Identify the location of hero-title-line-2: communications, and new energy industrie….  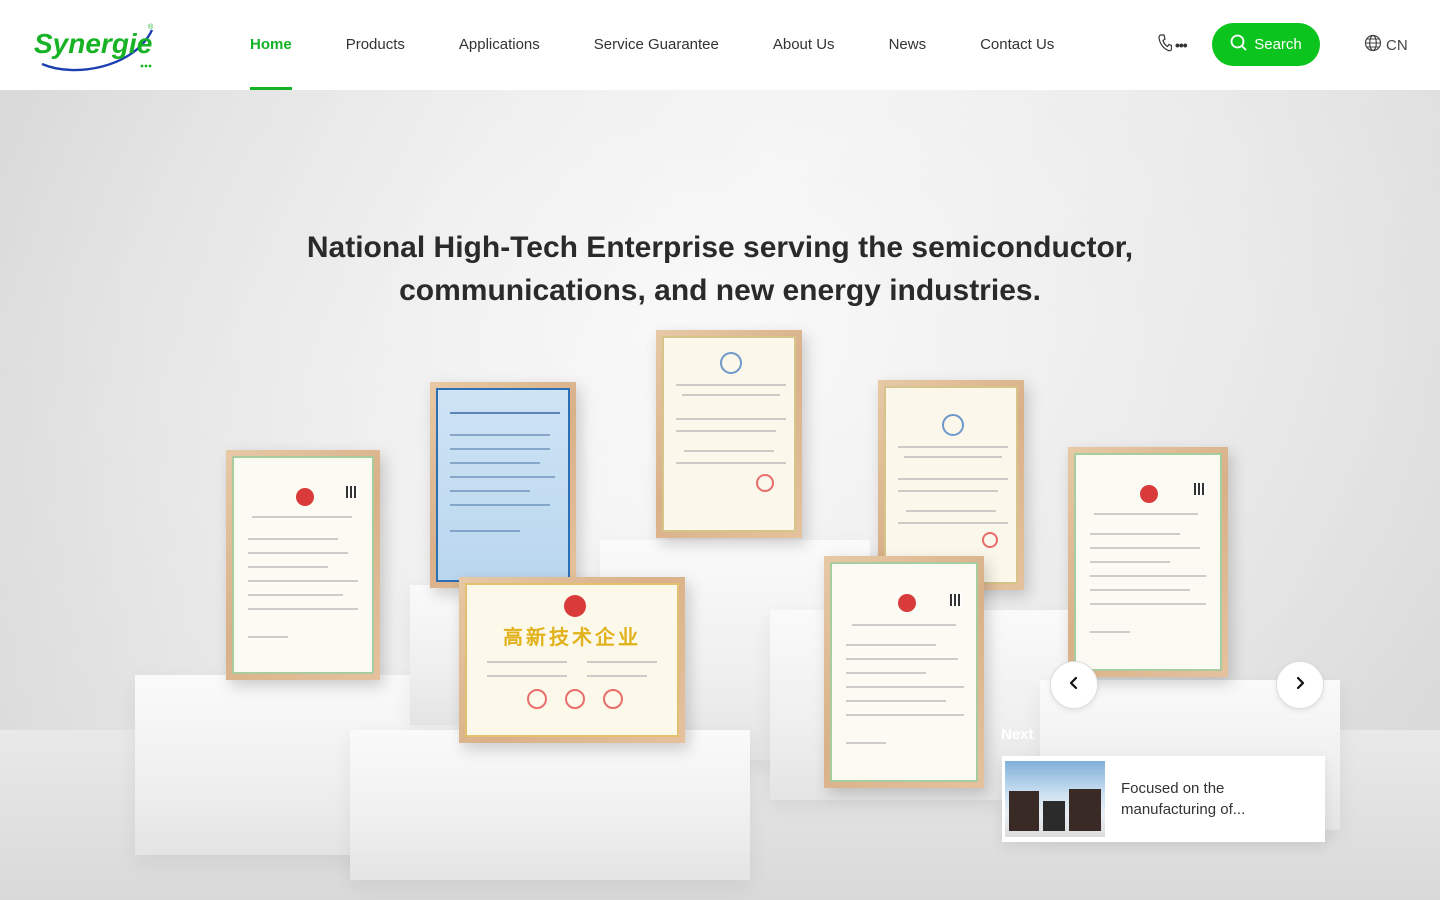
(720, 290).